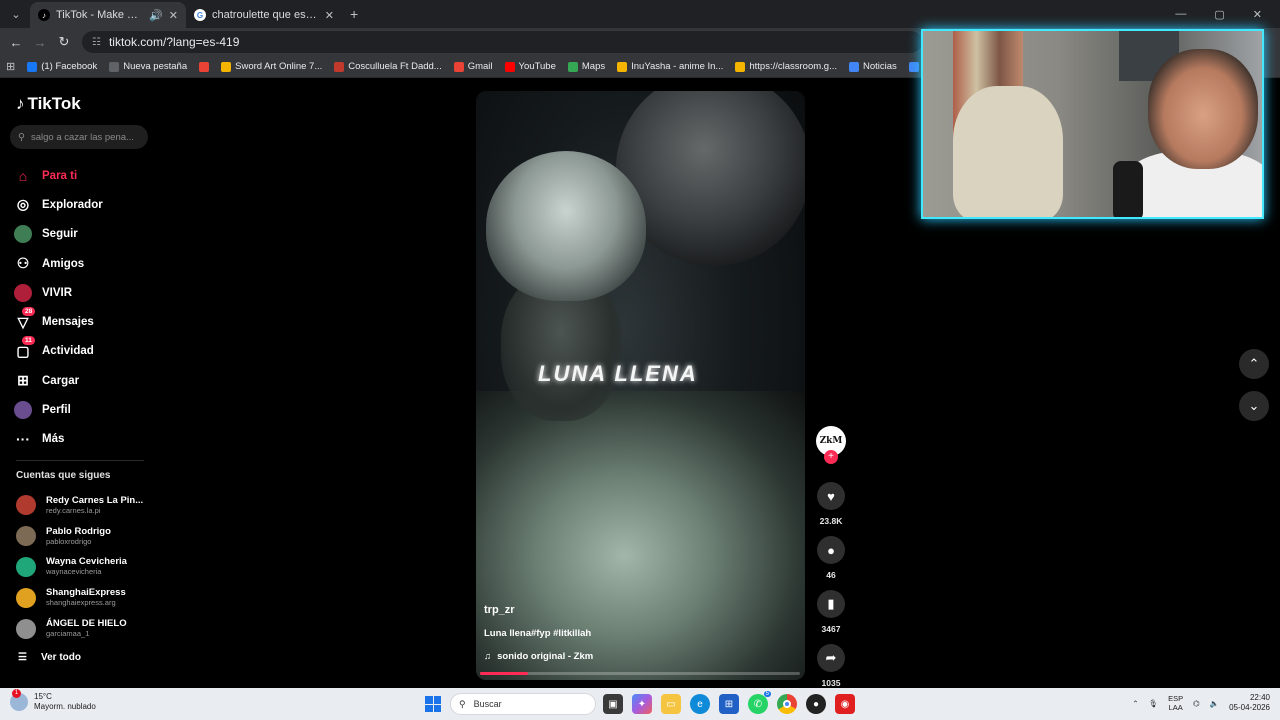  I want to click on compass-icon: ◎, so click(23, 204).